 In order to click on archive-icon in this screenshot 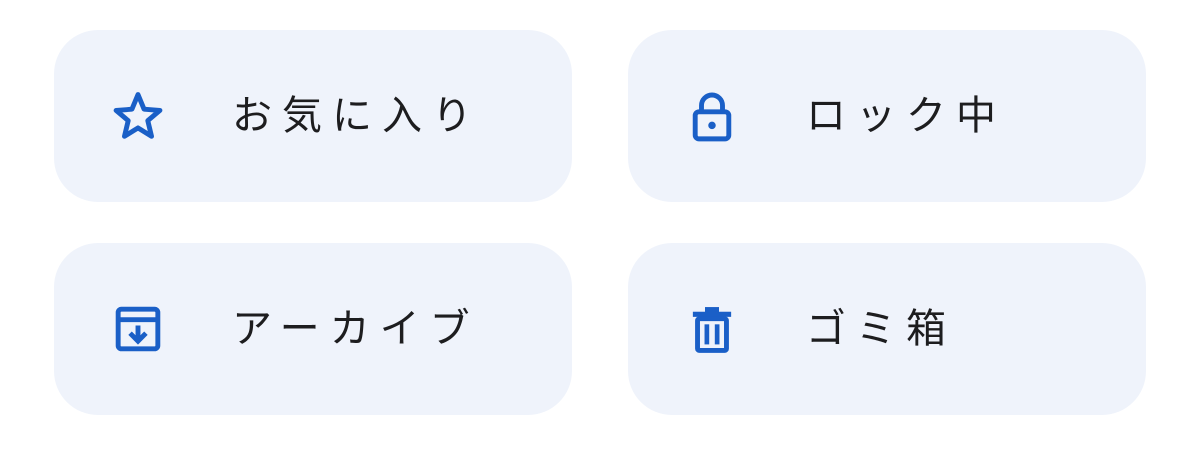, I will do `click(138, 329)`.